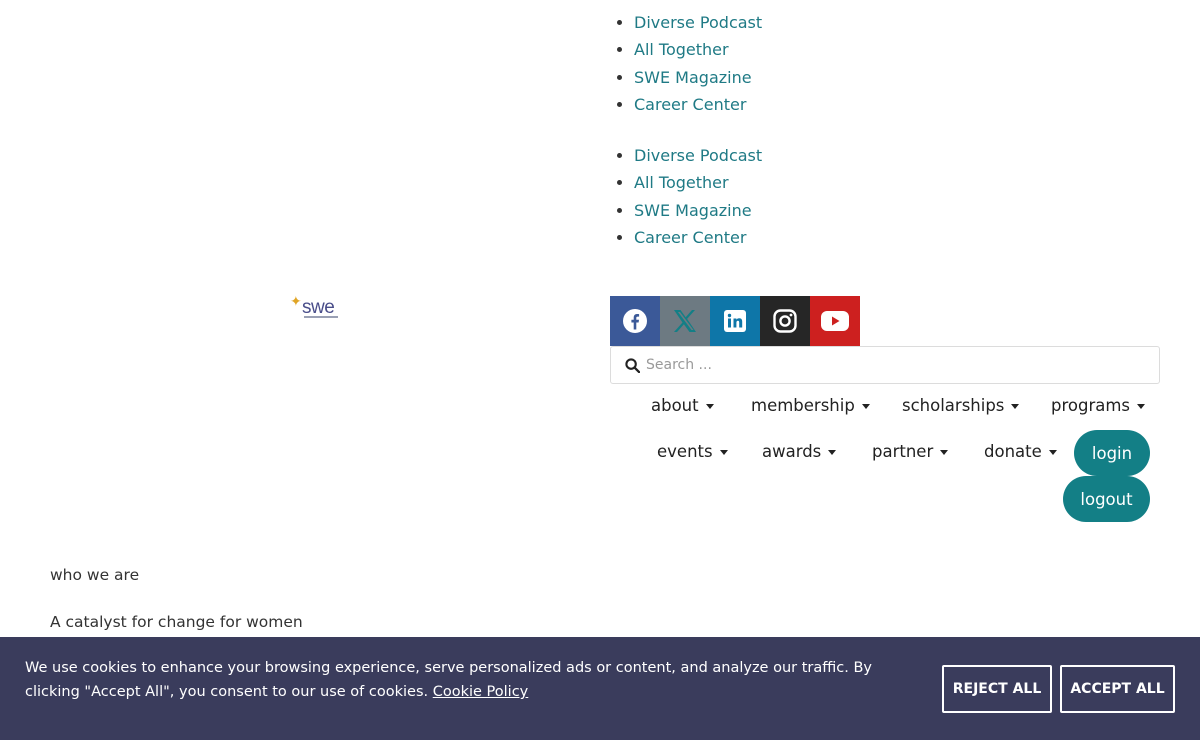 Image resolution: width=1200 pixels, height=740 pixels. I want to click on social-links, so click(735, 321).